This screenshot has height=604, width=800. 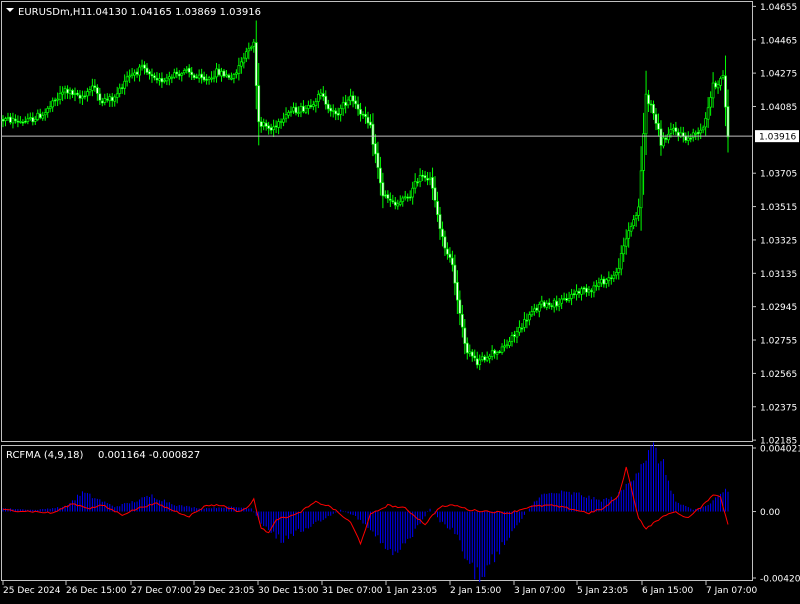 What do you see at coordinates (52, 12) in the screenshot?
I see `symbol-label: EURUSDm,H1` at bounding box center [52, 12].